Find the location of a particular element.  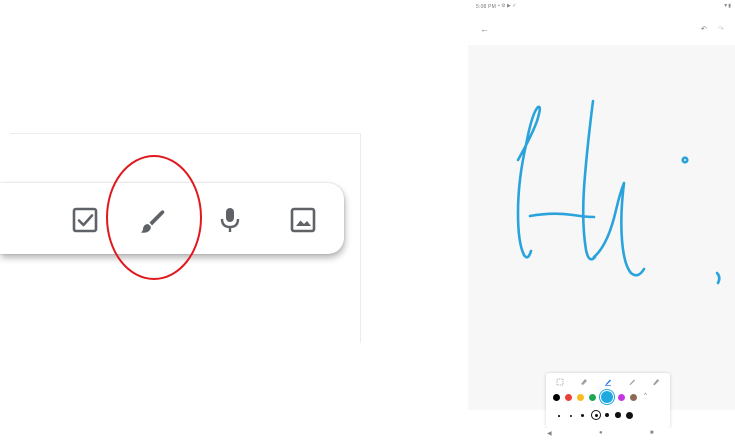

color-swatch-brown is located at coordinates (633, 397).